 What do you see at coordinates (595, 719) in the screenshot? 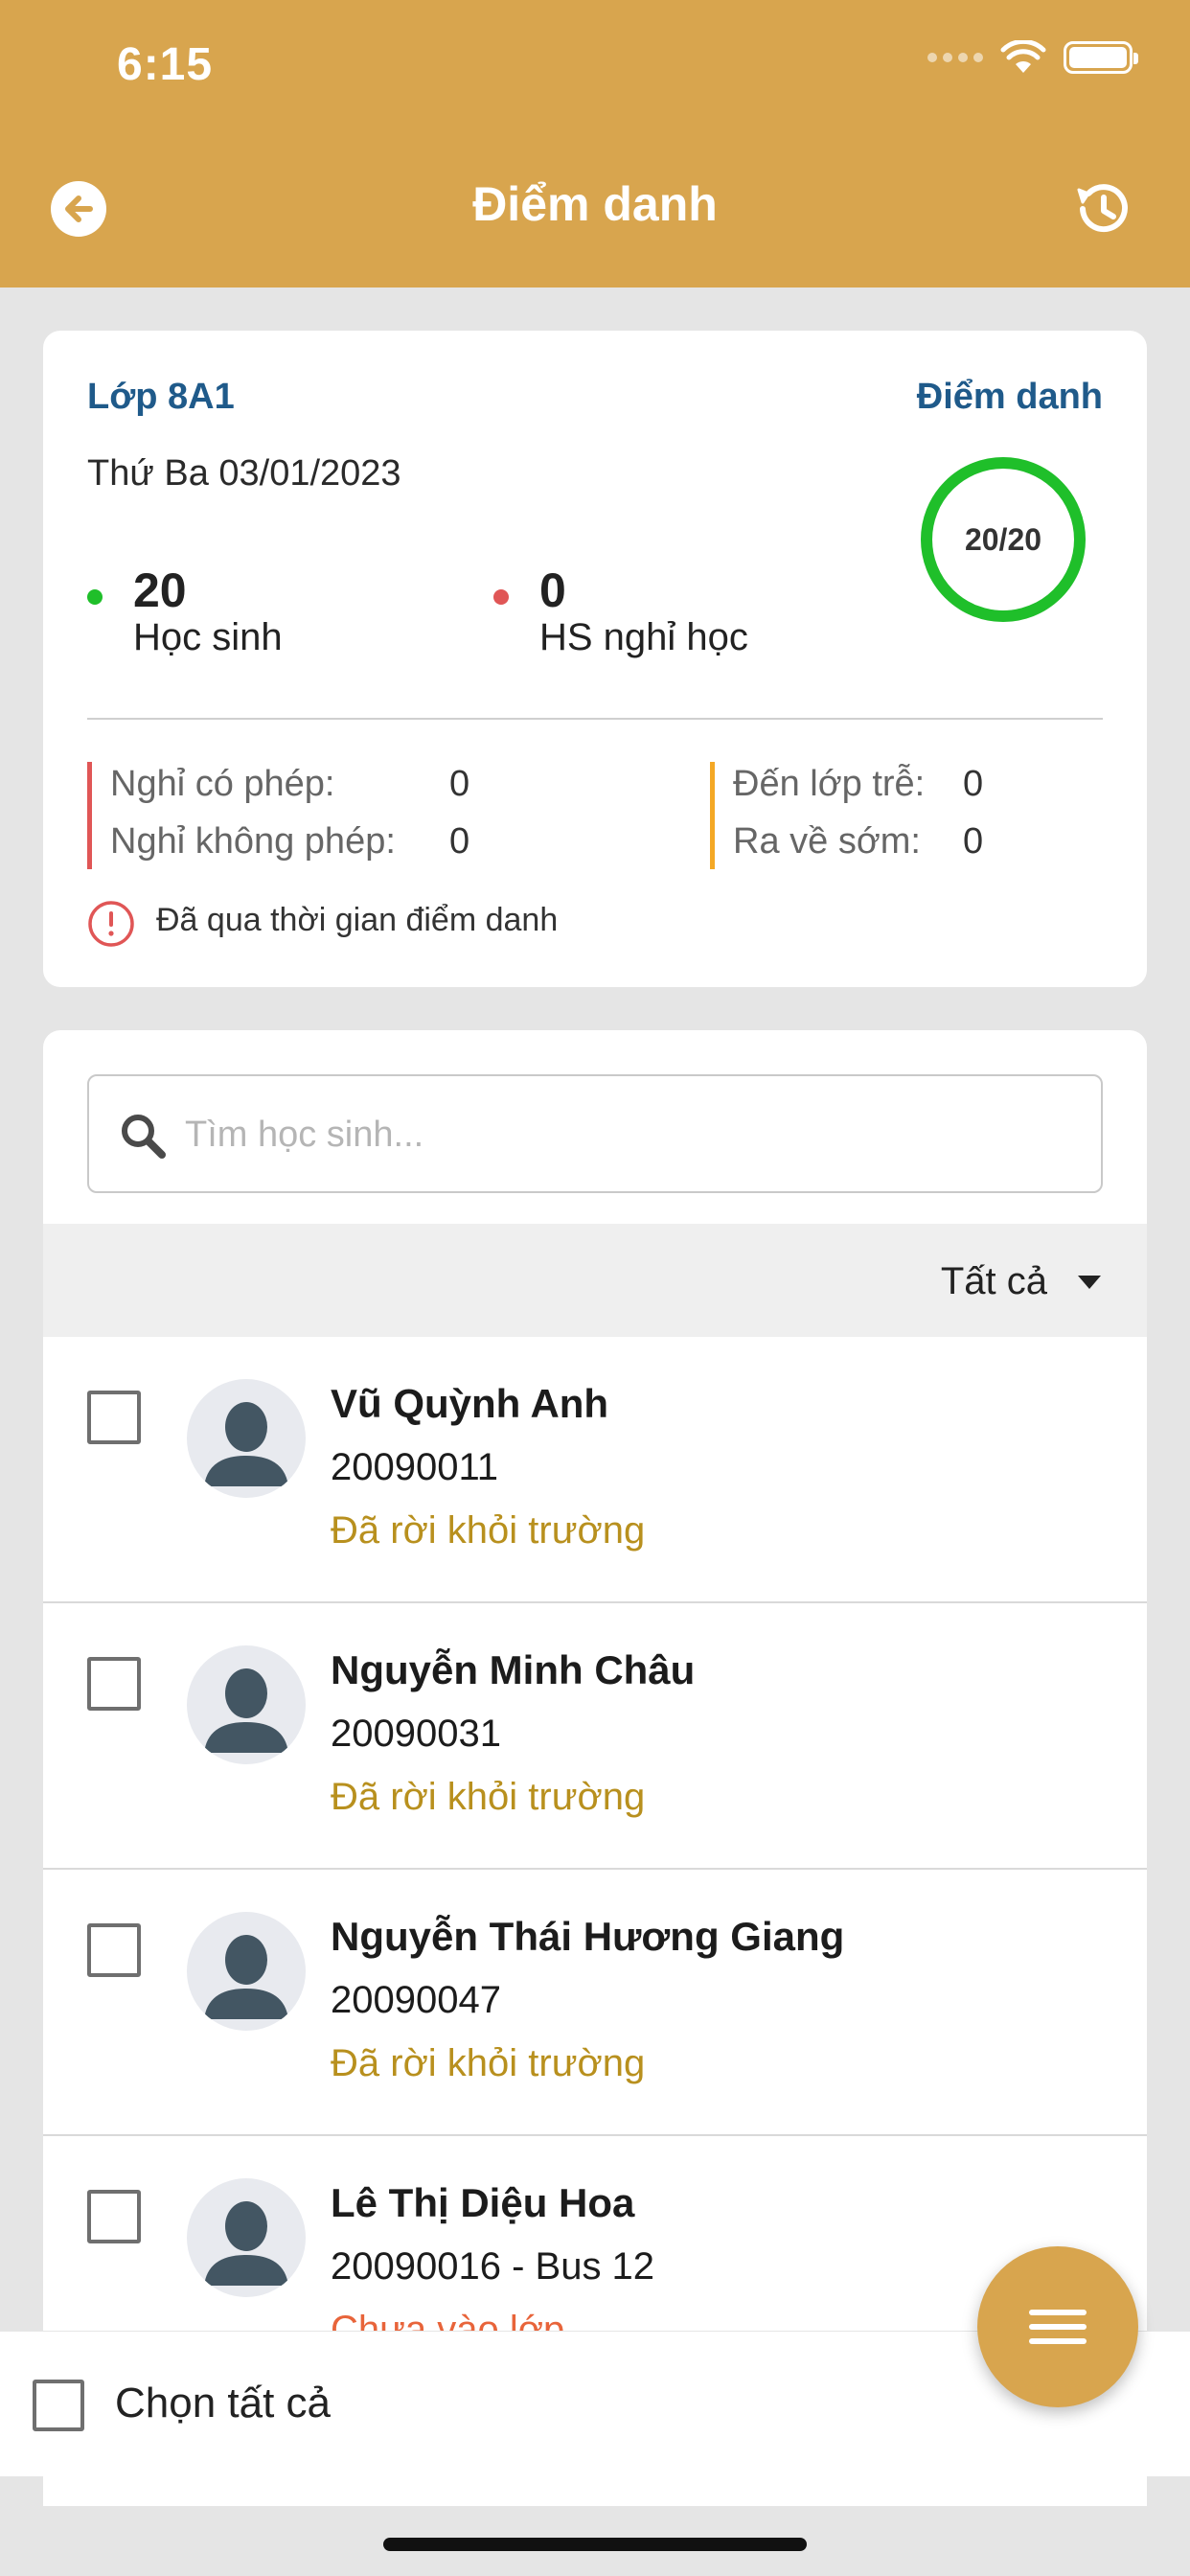
I see `card-divider` at bounding box center [595, 719].